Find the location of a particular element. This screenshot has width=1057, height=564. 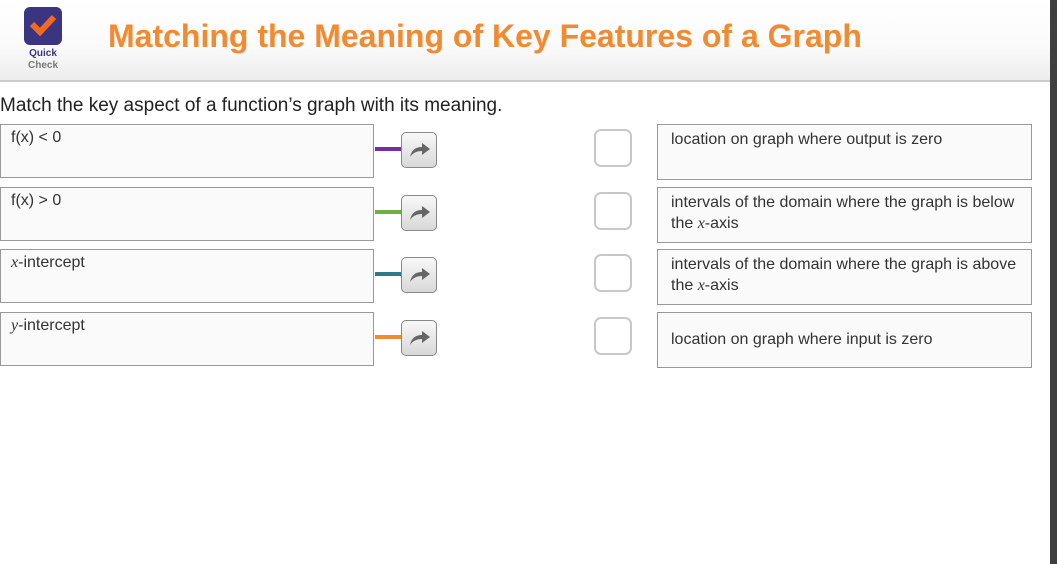

meaning-box: location on graph where input is zero is located at coordinates (844, 339).